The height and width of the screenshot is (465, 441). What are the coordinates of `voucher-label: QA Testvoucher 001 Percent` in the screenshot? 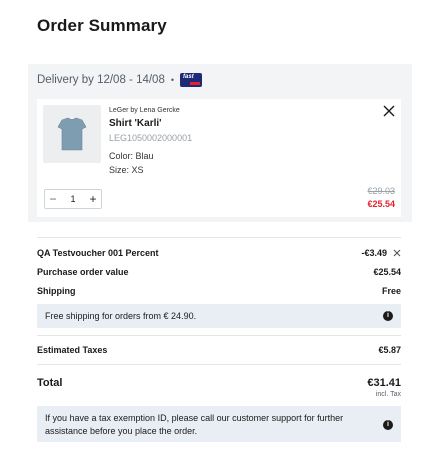 It's located at (98, 253).